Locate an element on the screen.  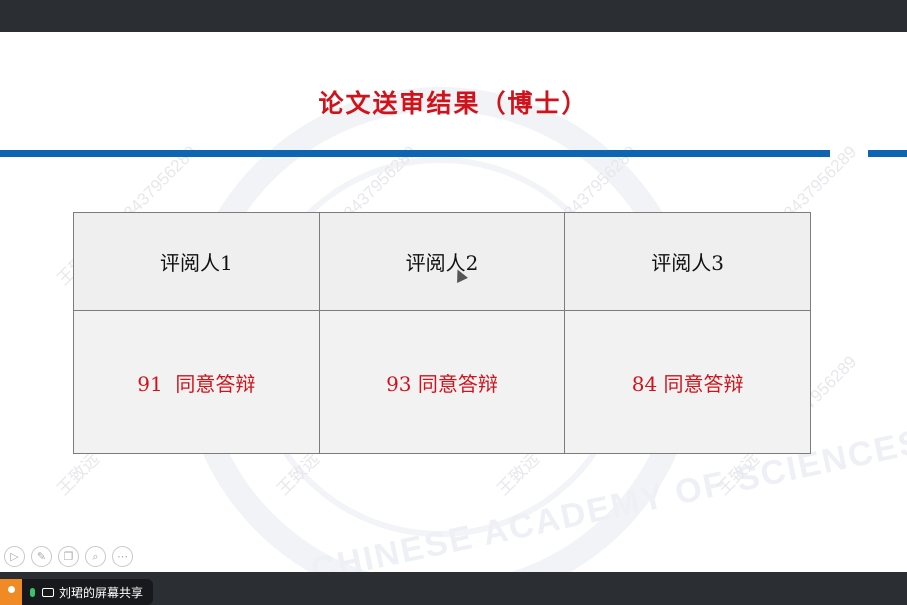
slides-icon: ❐ is located at coordinates (68, 556).